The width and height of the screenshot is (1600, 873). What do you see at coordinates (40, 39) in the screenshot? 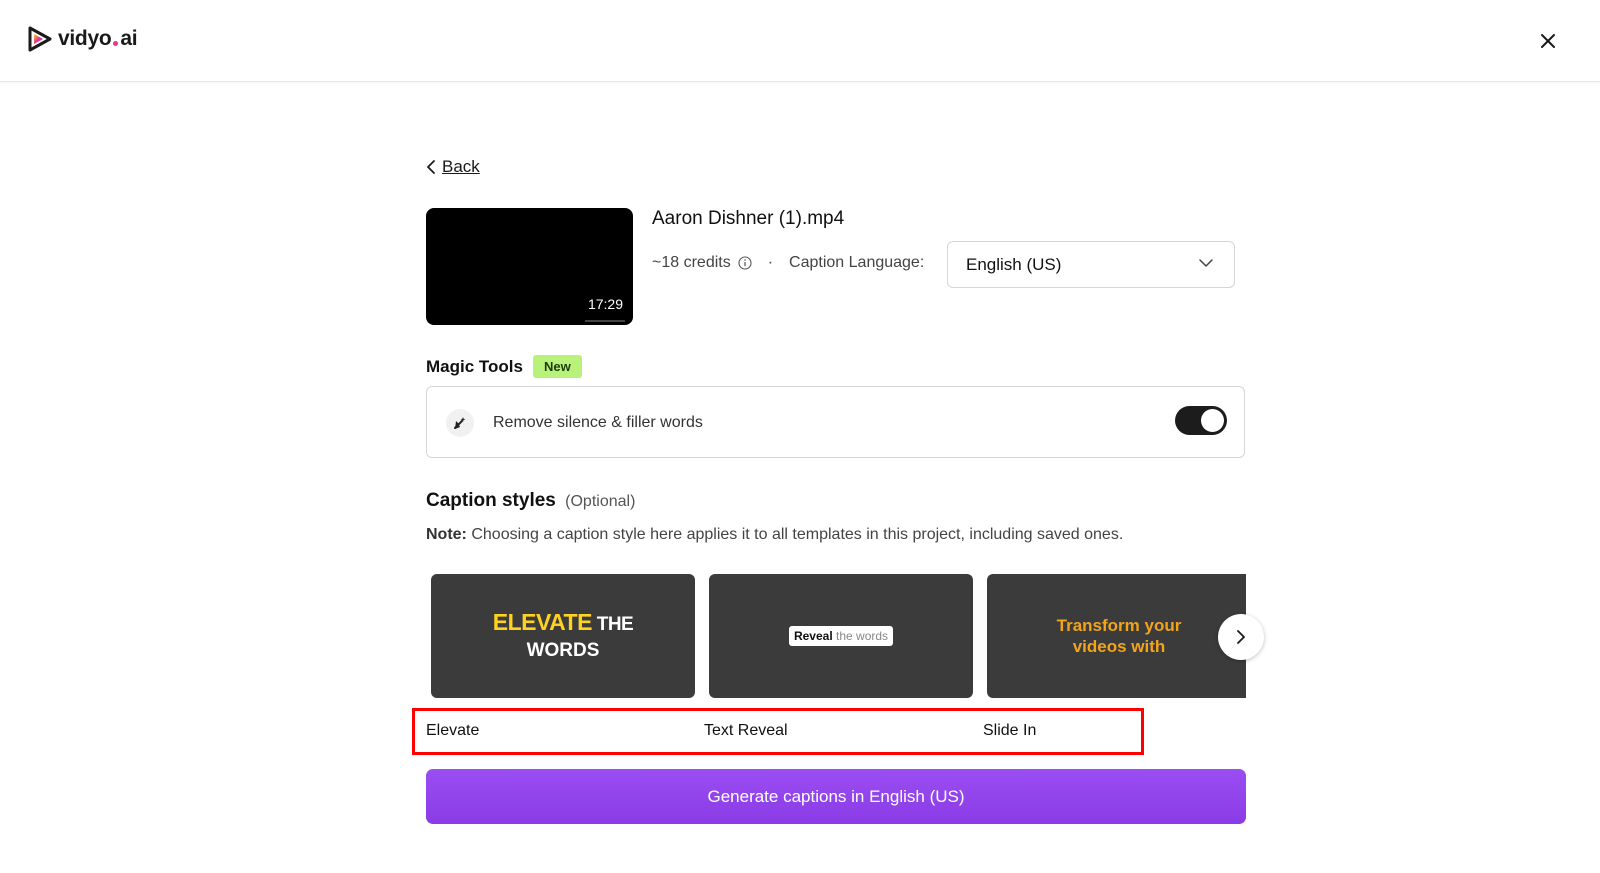
I see `play-logo-icon` at bounding box center [40, 39].